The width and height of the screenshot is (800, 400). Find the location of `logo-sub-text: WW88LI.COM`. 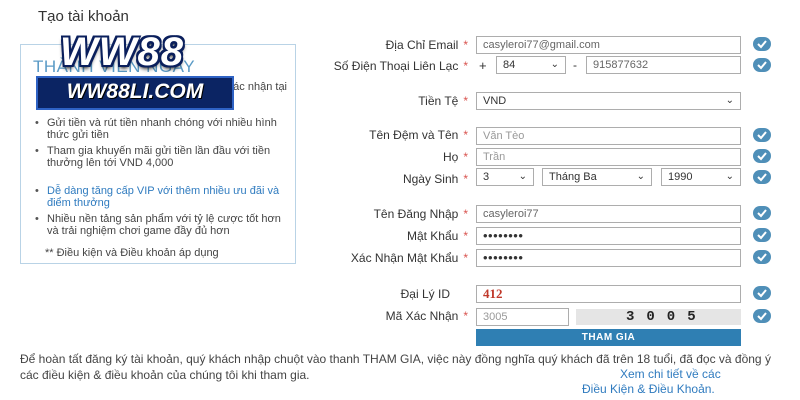

logo-sub-text: WW88LI.COM is located at coordinates (135, 91).